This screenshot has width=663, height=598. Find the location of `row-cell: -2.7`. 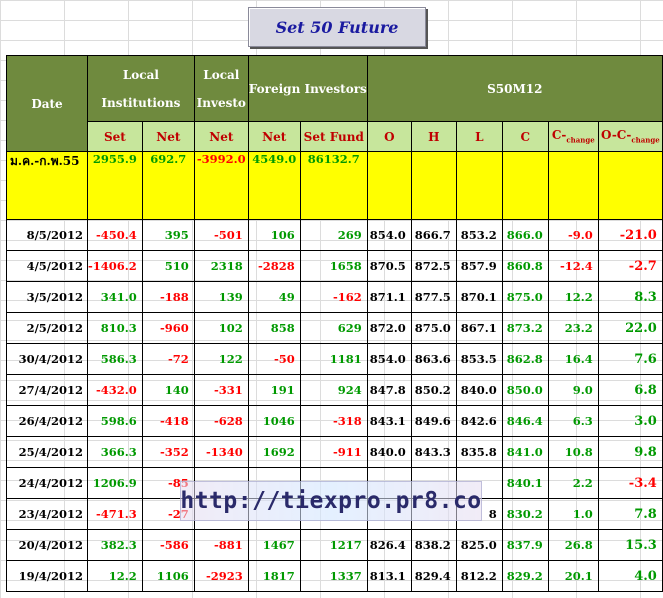

row-cell: -2.7 is located at coordinates (630, 266).